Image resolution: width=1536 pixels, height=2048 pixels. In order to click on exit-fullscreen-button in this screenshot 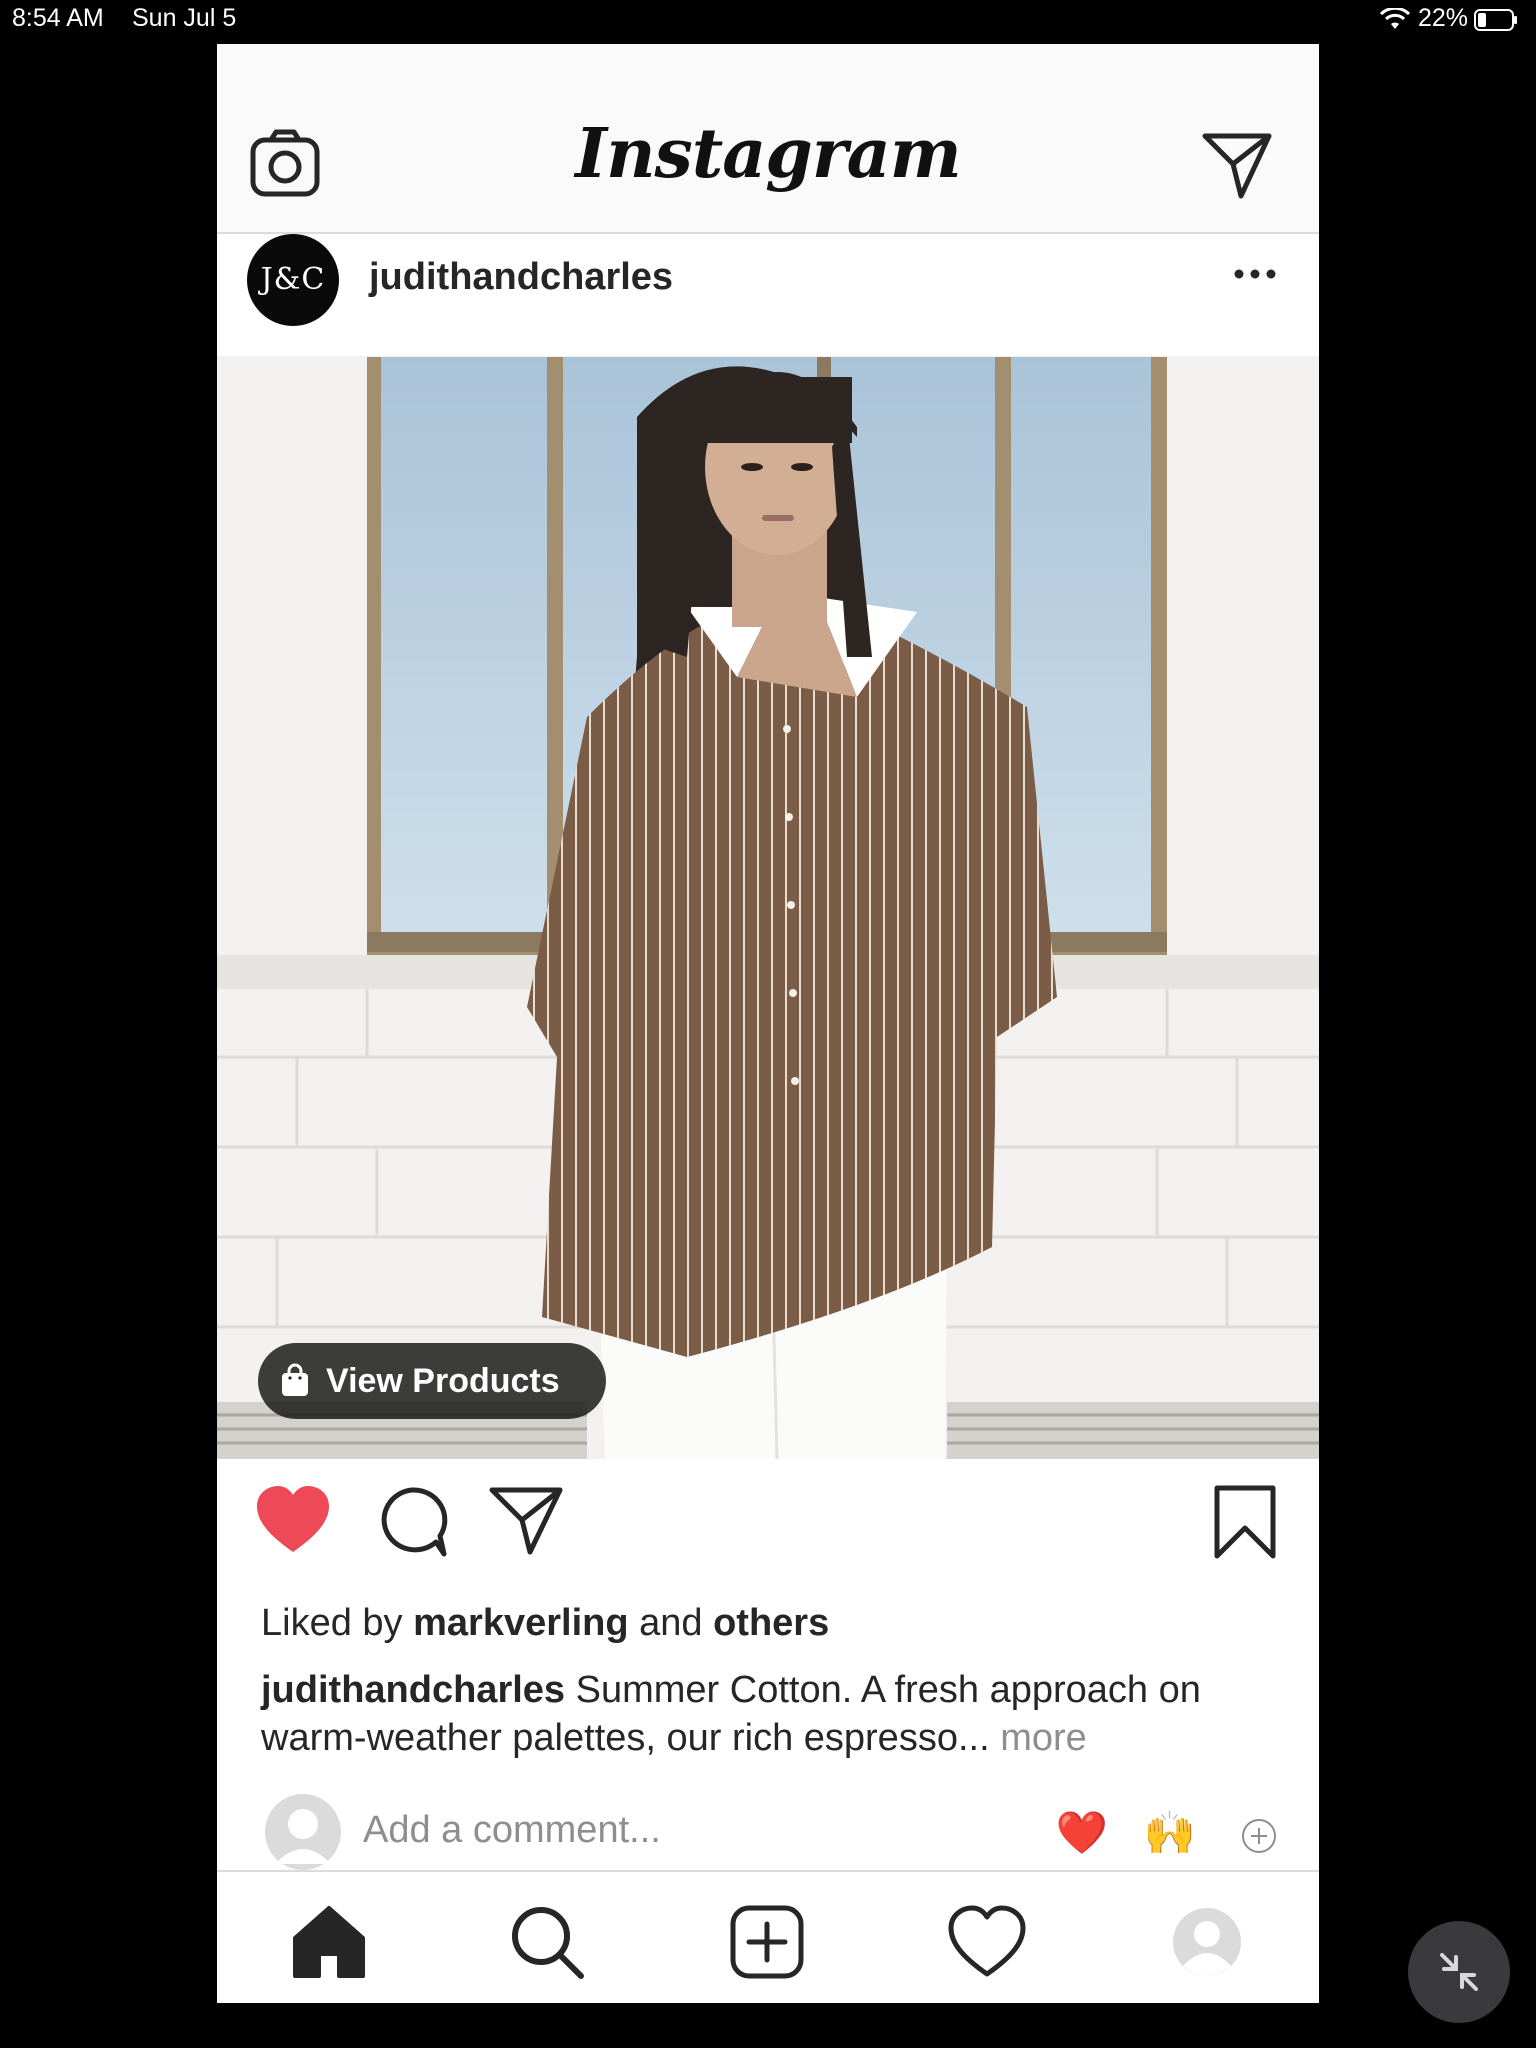, I will do `click(1459, 1972)`.